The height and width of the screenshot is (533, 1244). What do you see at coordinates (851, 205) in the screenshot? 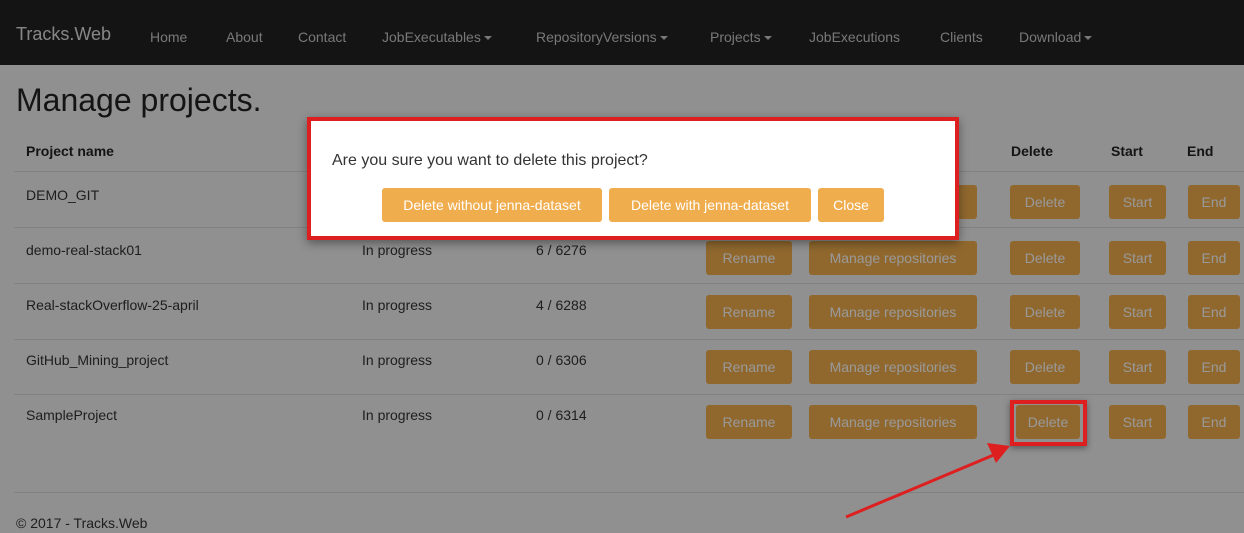
I see `close-button: Close` at bounding box center [851, 205].